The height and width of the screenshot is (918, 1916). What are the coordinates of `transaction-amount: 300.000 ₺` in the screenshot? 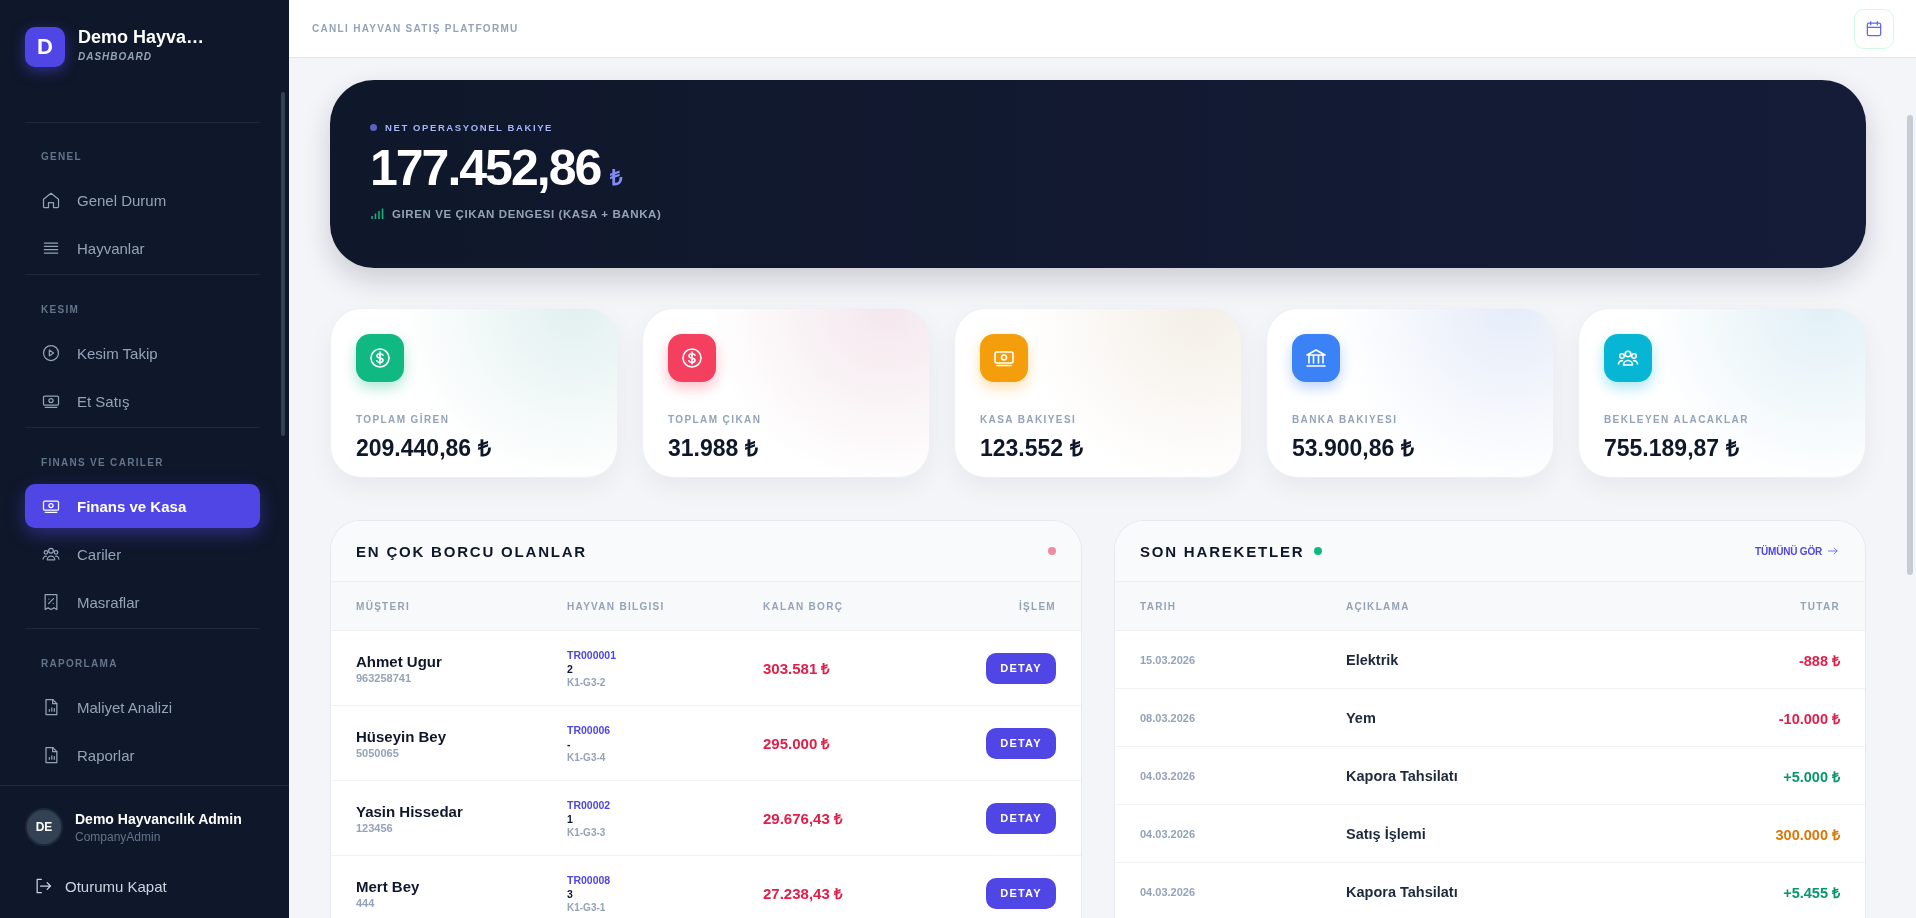 It's located at (1807, 834).